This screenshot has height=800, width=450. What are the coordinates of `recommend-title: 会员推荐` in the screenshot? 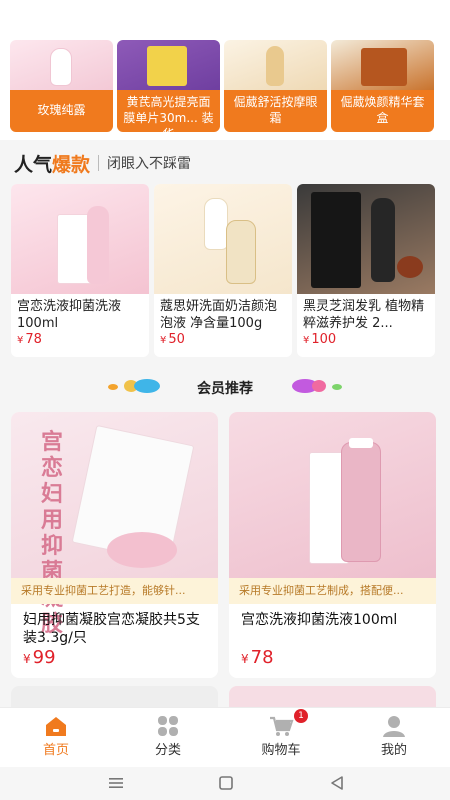 It's located at (225, 389).